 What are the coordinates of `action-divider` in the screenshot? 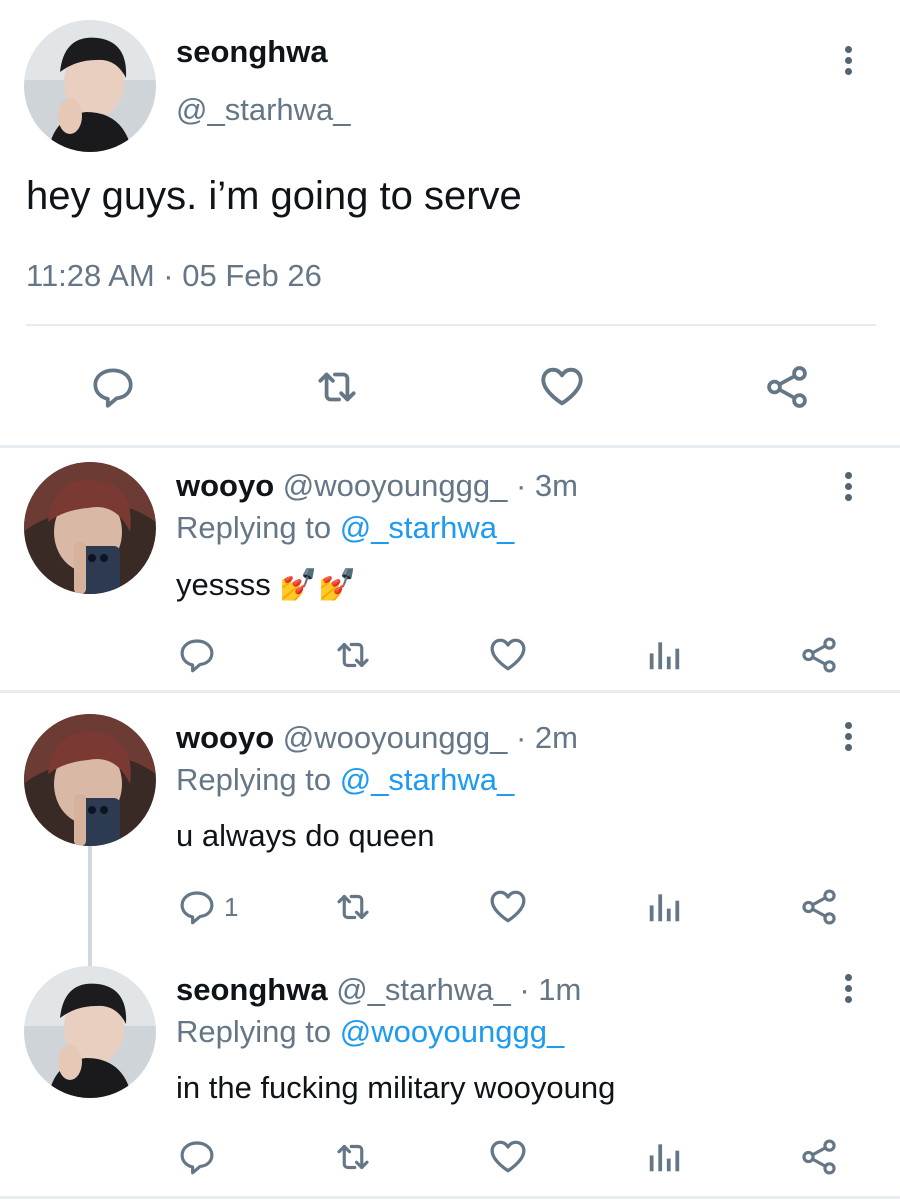 It's located at (451, 325).